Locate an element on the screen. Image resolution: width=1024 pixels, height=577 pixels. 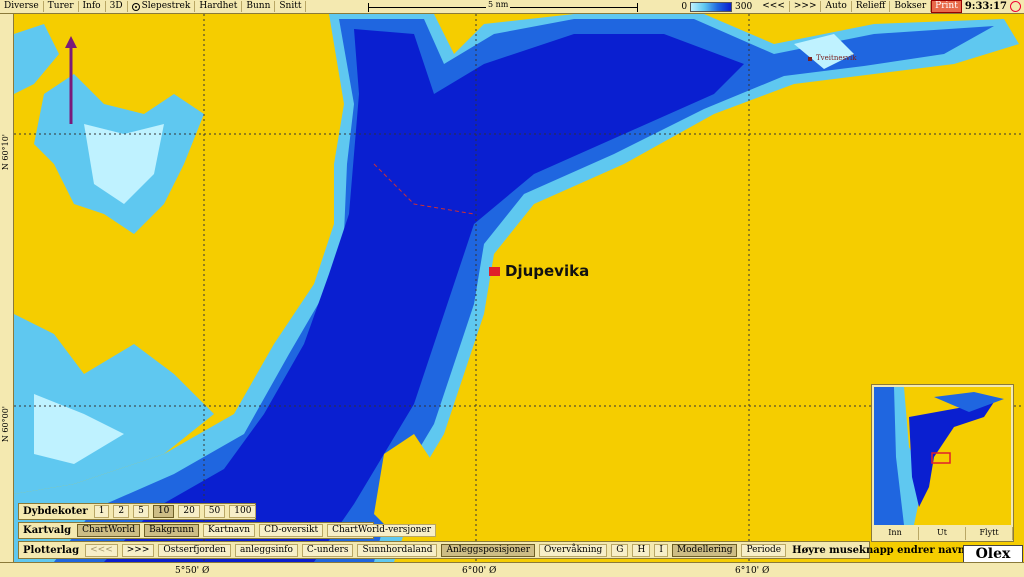
plot-layer-modellering: Modellering is located at coordinates (704, 550).